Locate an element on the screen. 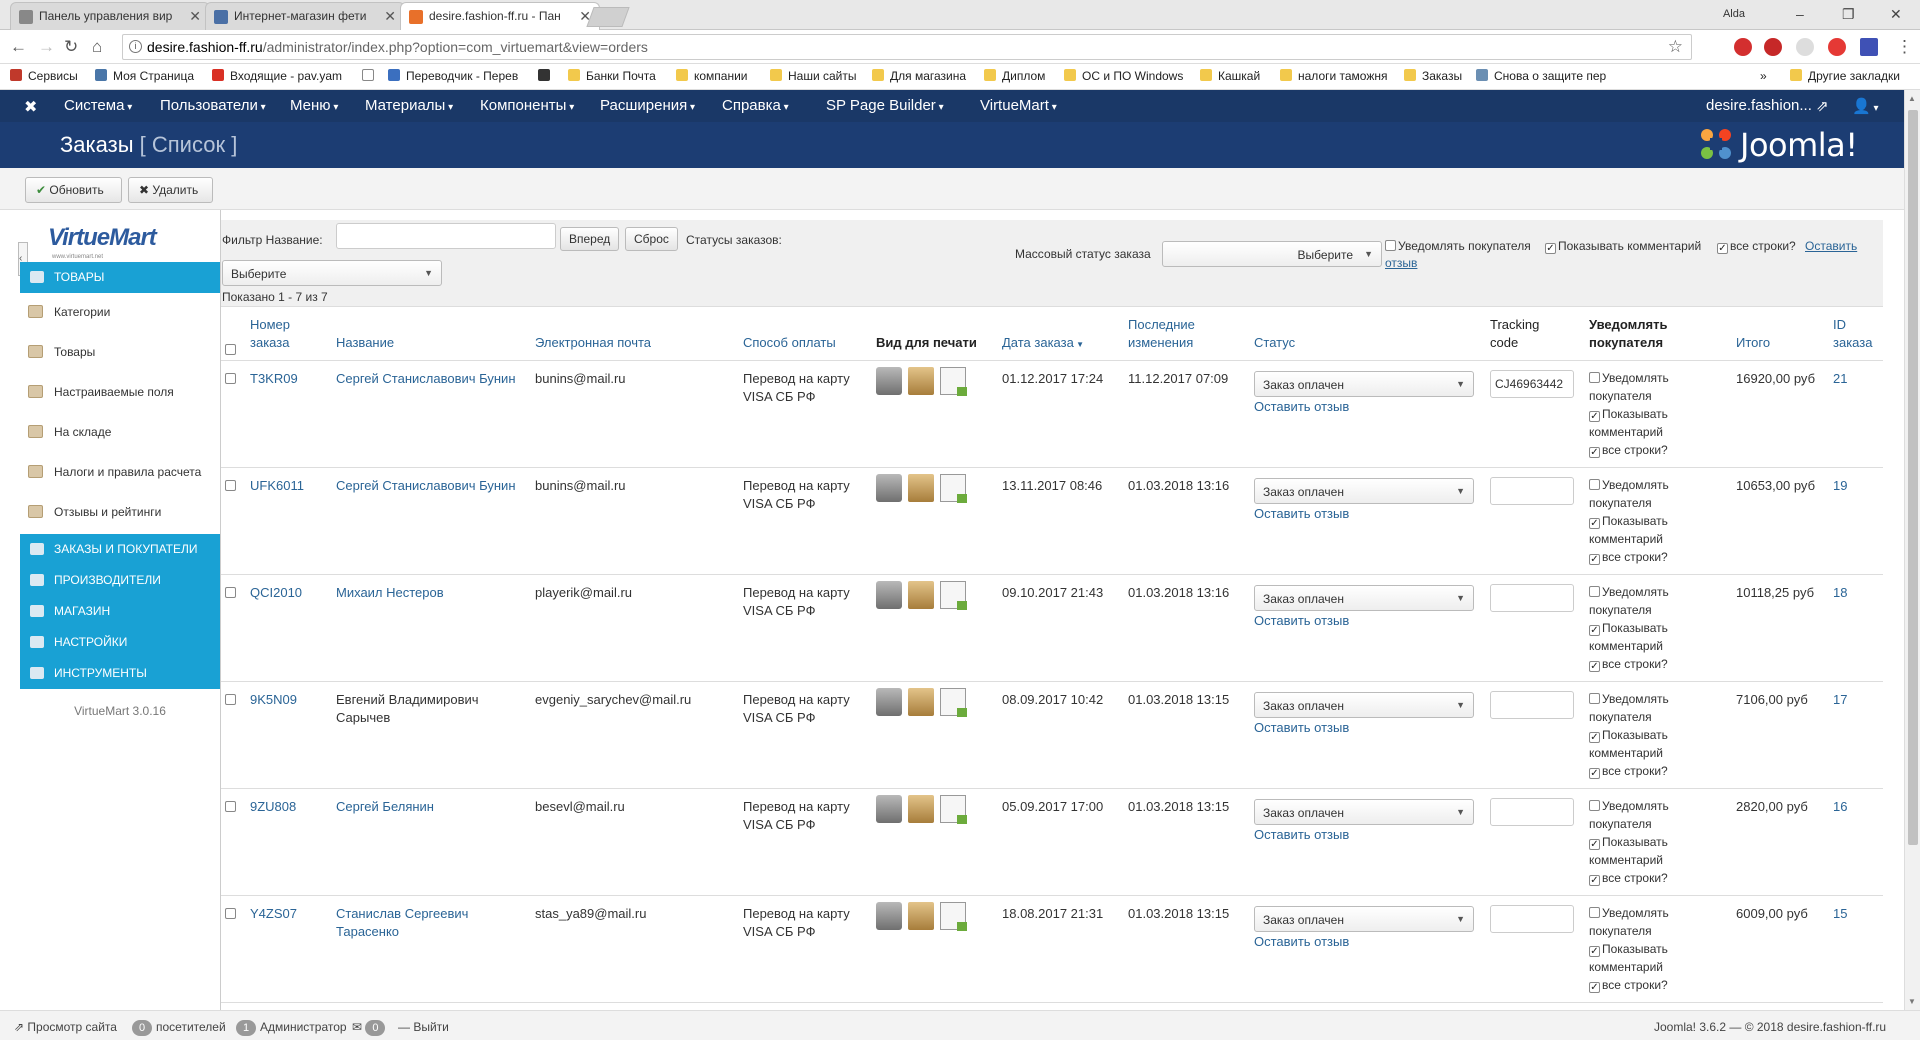  delete-button: ✖ Удалить is located at coordinates (170, 190).